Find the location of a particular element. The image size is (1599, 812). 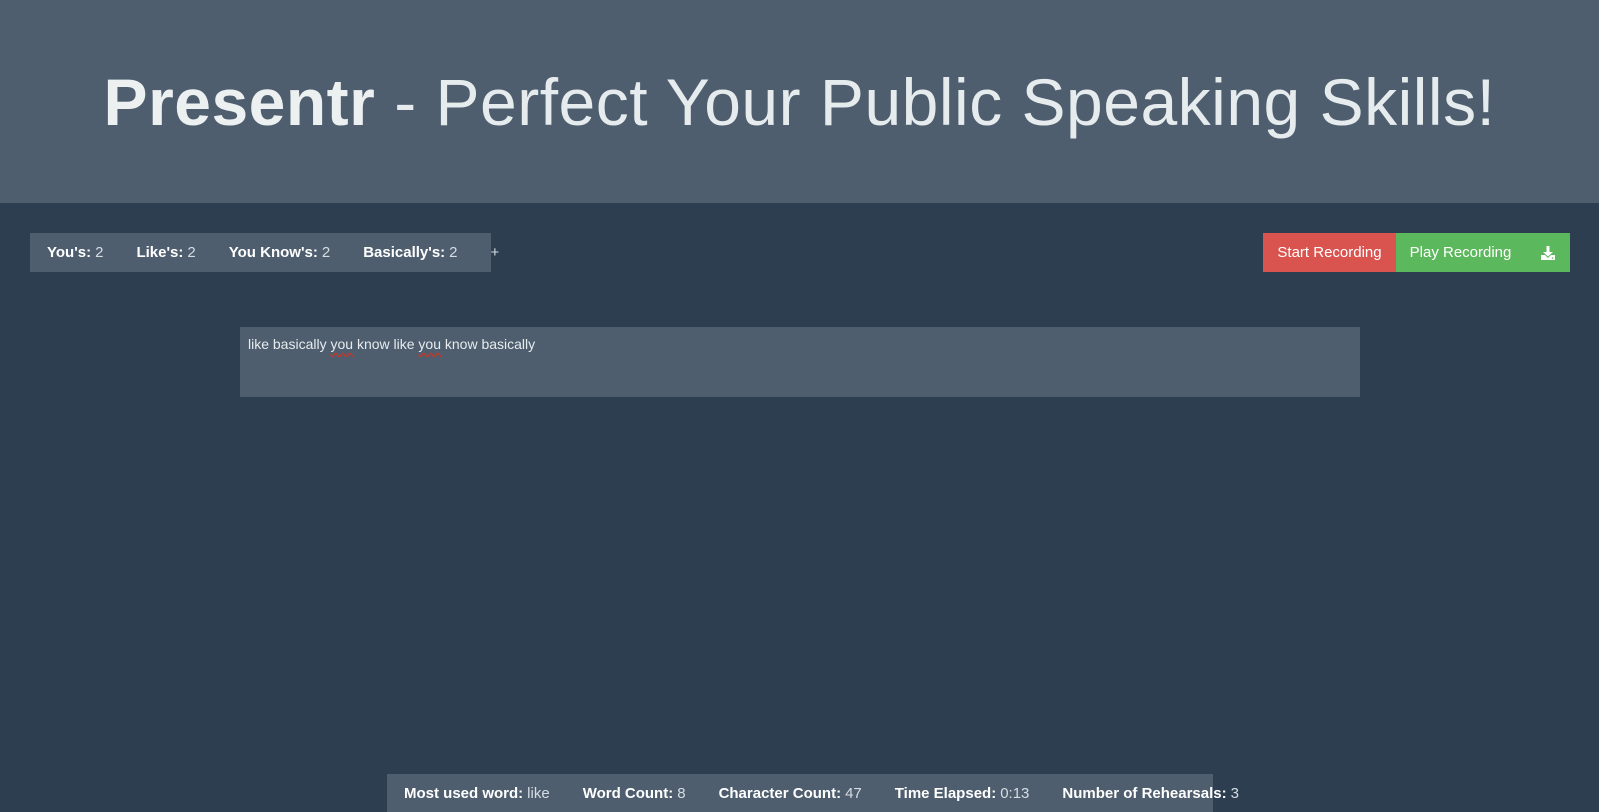

stat-value: 47 is located at coordinates (853, 793).